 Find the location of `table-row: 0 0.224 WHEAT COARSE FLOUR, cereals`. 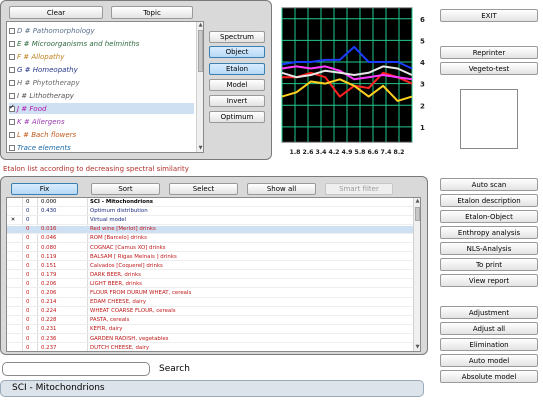

table-row: 0 0.224 WHEAT COARSE FLOUR, cereals is located at coordinates (210, 312).